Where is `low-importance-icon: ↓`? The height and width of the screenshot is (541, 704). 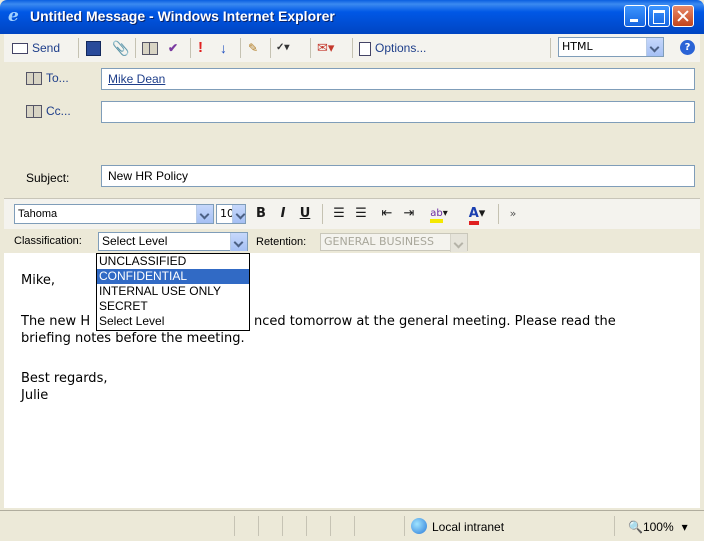 low-importance-icon: ↓ is located at coordinates (227, 48).